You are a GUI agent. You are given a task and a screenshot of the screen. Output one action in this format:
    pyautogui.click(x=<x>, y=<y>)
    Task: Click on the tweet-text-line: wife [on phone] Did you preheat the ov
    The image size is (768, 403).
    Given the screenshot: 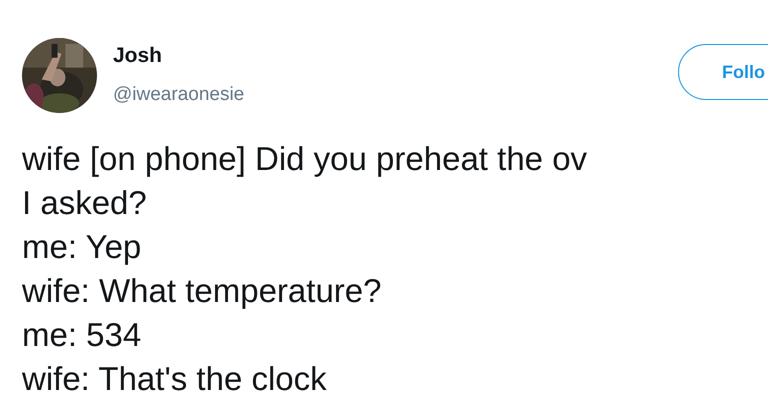 What is the action you would take?
    pyautogui.click(x=305, y=159)
    